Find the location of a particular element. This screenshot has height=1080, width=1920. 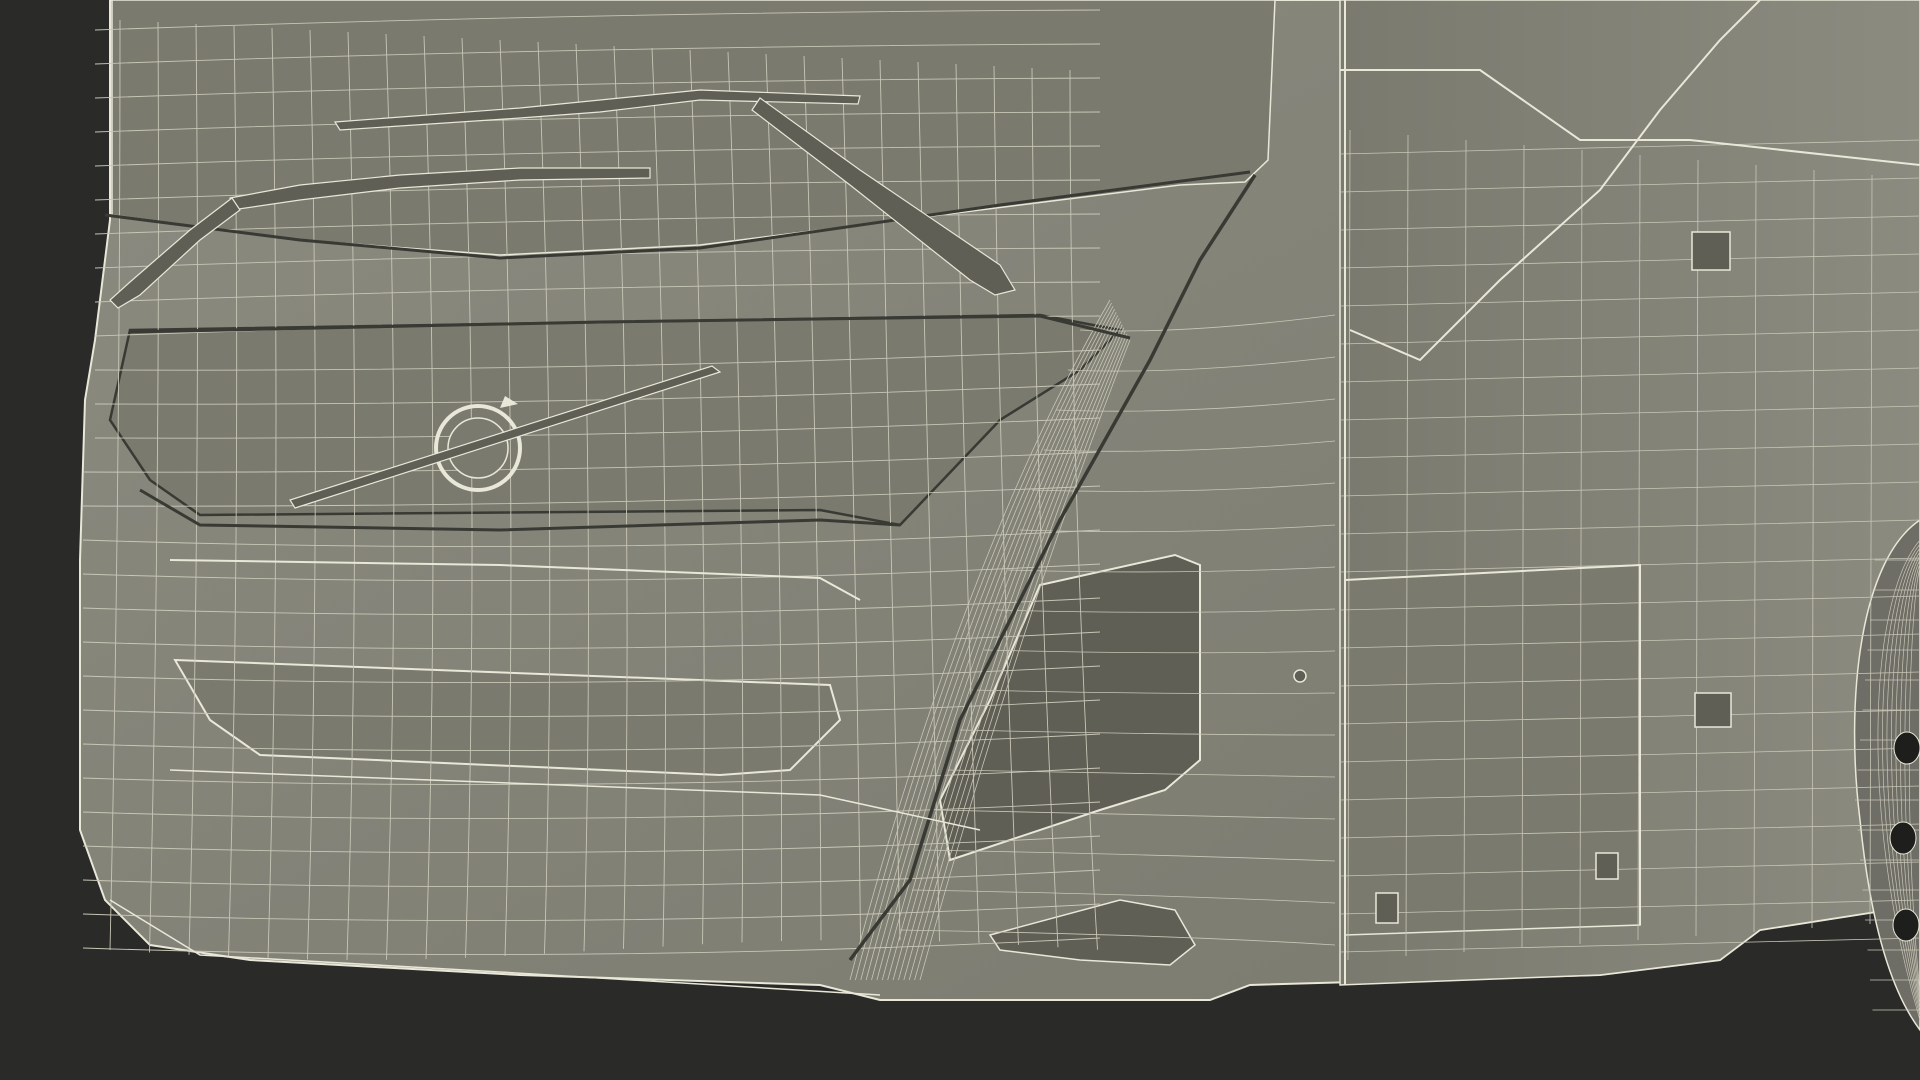

door-handle-upper is located at coordinates (1607, 866).